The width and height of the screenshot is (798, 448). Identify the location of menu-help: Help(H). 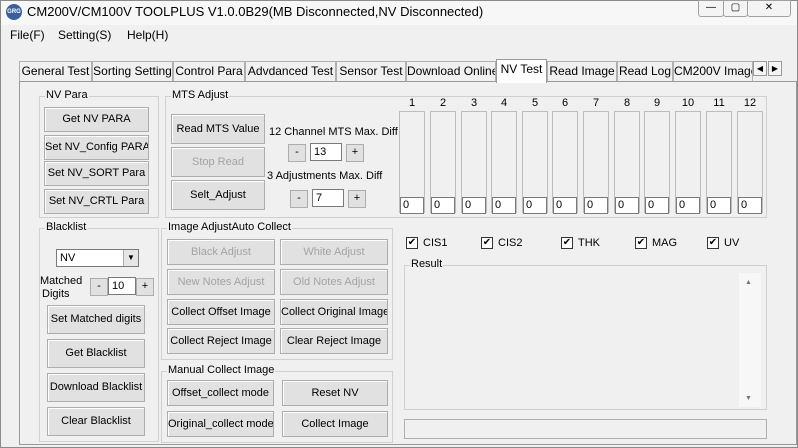
(147, 35).